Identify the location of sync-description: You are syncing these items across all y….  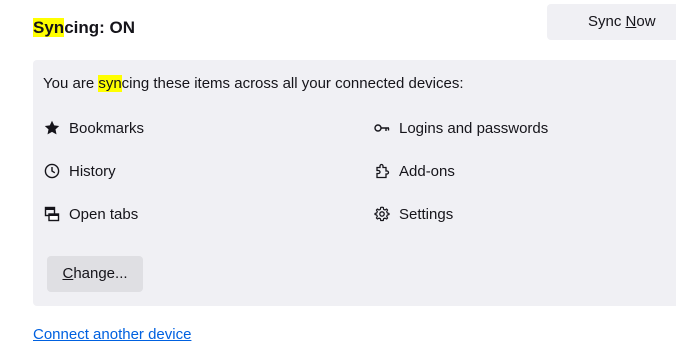
(253, 83).